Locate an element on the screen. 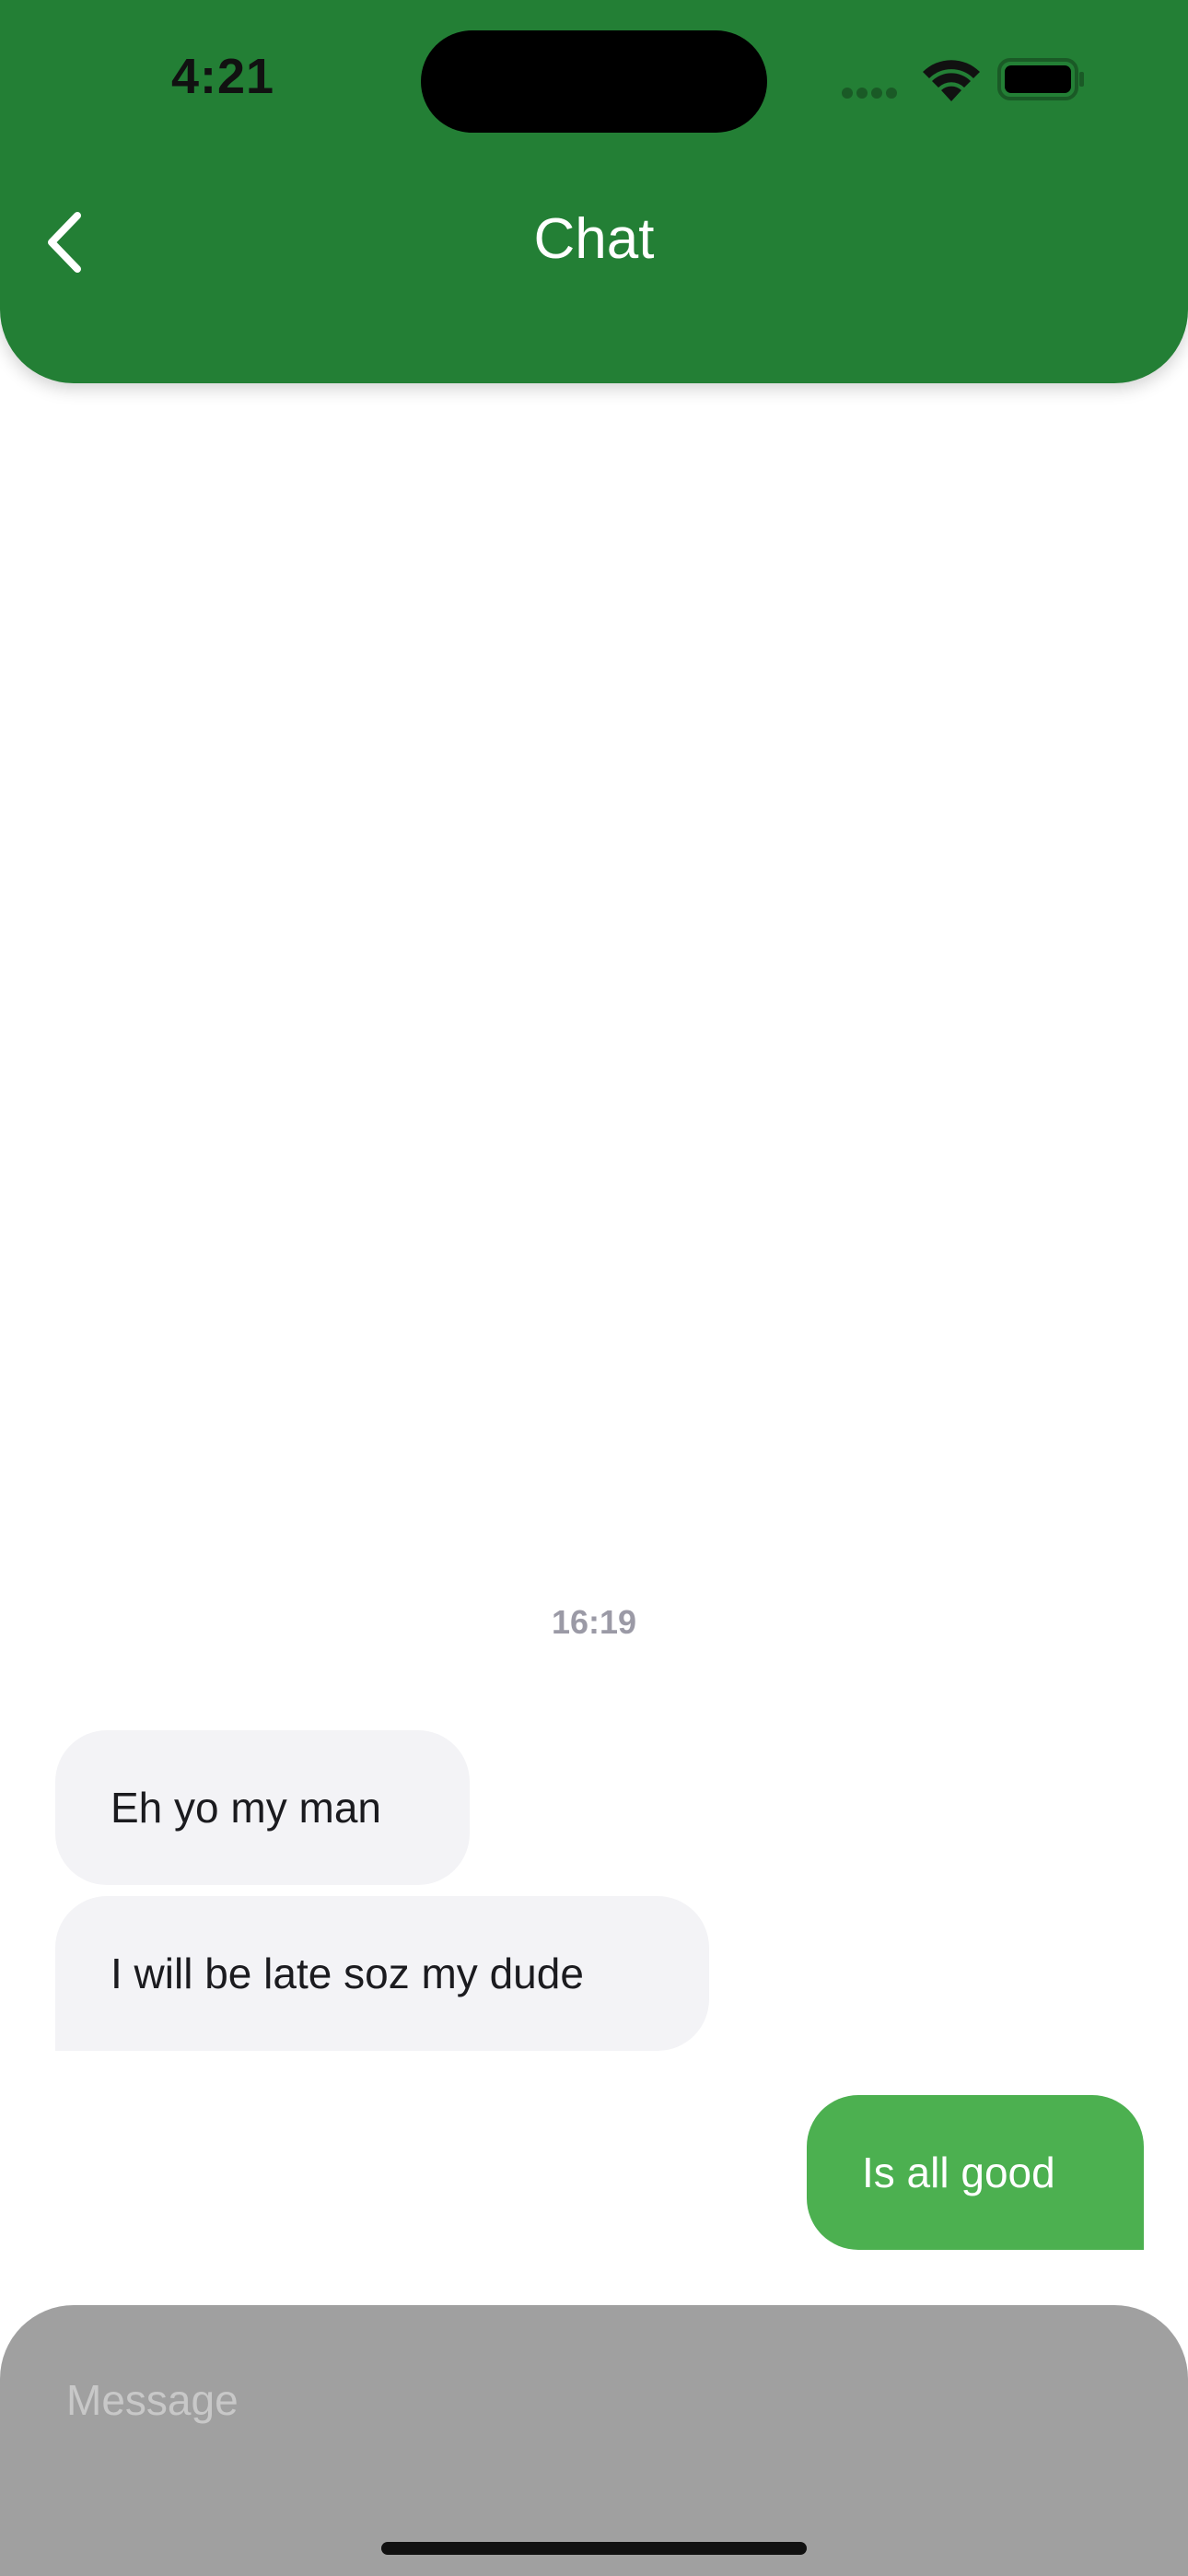 Image resolution: width=1188 pixels, height=2576 pixels. home-indicator is located at coordinates (594, 2548).